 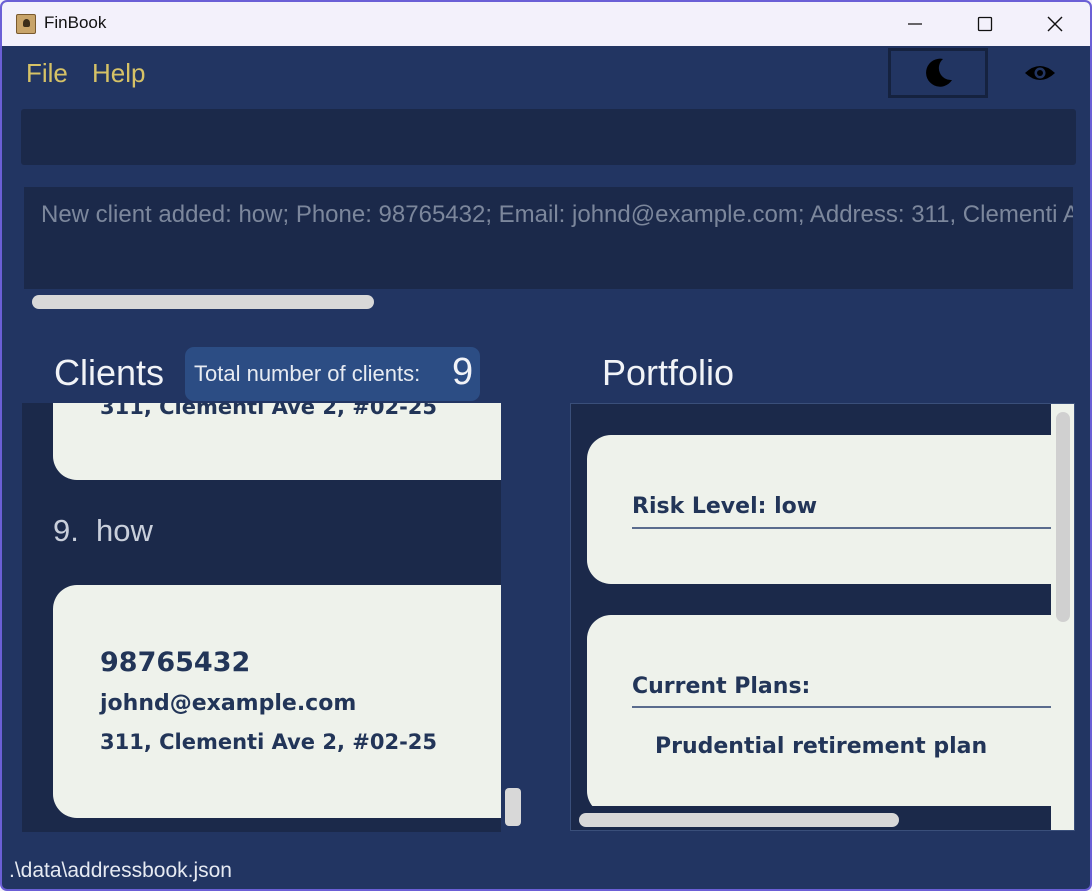 I want to click on moon-icon, so click(x=939, y=72).